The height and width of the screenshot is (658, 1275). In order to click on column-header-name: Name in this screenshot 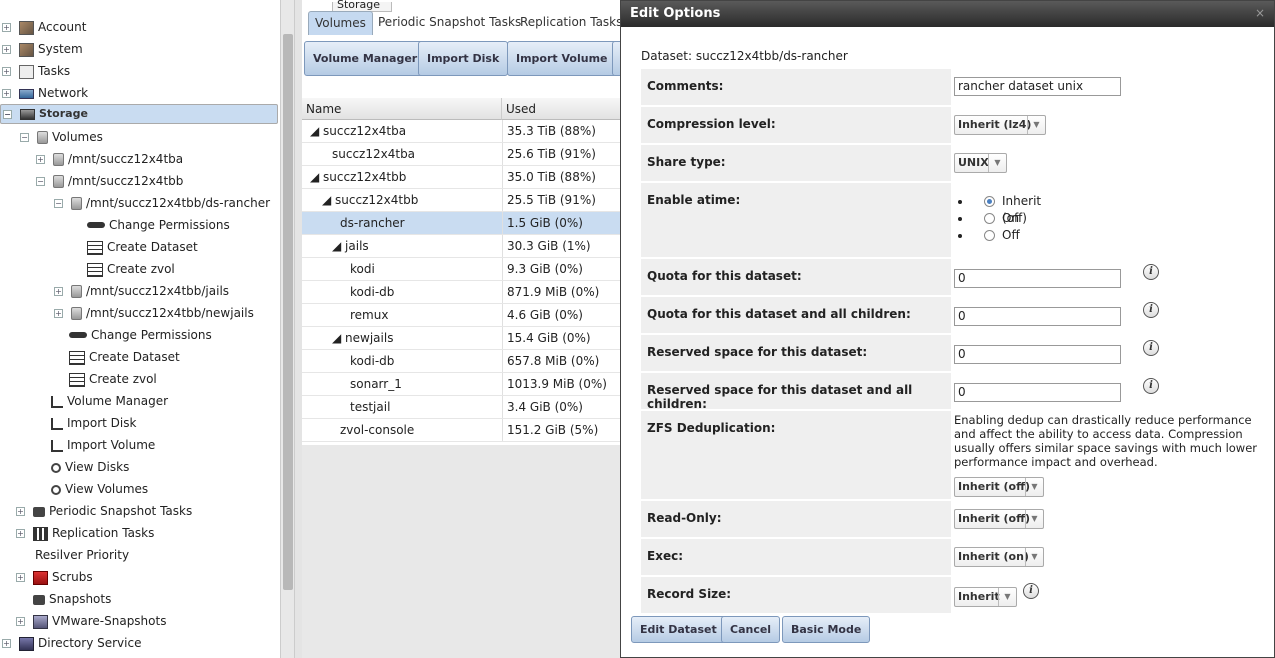, I will do `click(402, 109)`.